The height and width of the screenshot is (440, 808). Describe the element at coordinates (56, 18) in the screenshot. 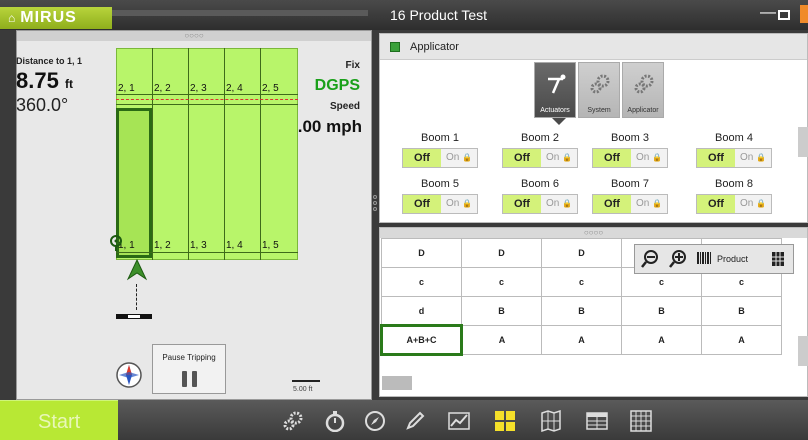

I see `mirus-logo: ⌂ MIRUS` at that location.